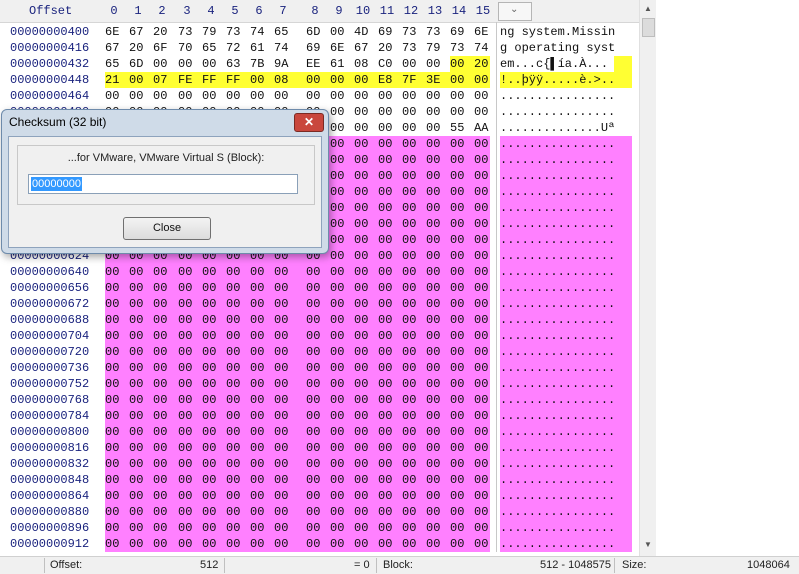 Image resolution: width=799 pixels, height=574 pixels. Describe the element at coordinates (482, 64) in the screenshot. I see `hex-byte: 20` at that location.